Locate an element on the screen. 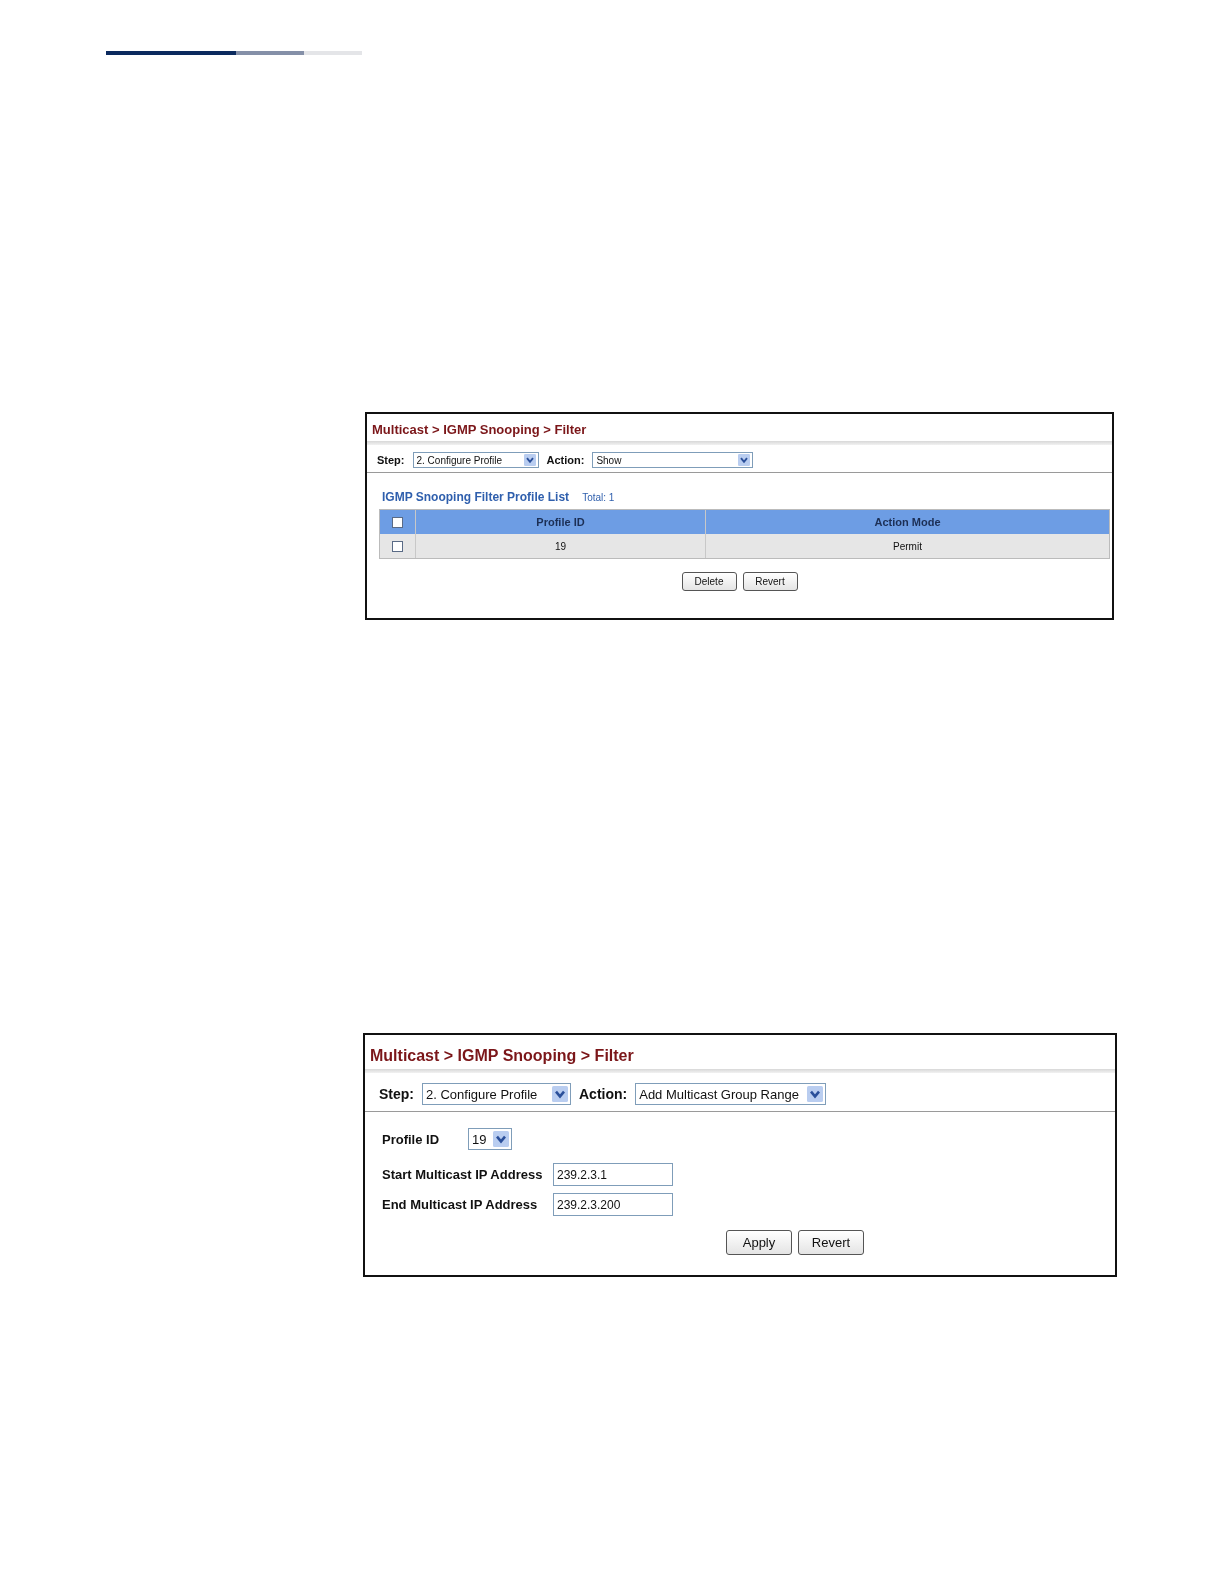 This screenshot has height=1584, width=1224. button: Delete is located at coordinates (709, 581).